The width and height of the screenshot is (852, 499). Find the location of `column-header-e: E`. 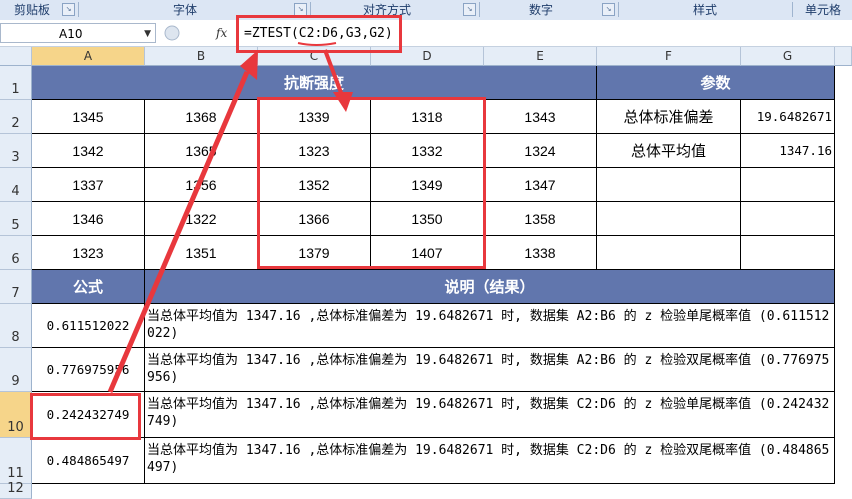

column-header-e: E is located at coordinates (540, 56).